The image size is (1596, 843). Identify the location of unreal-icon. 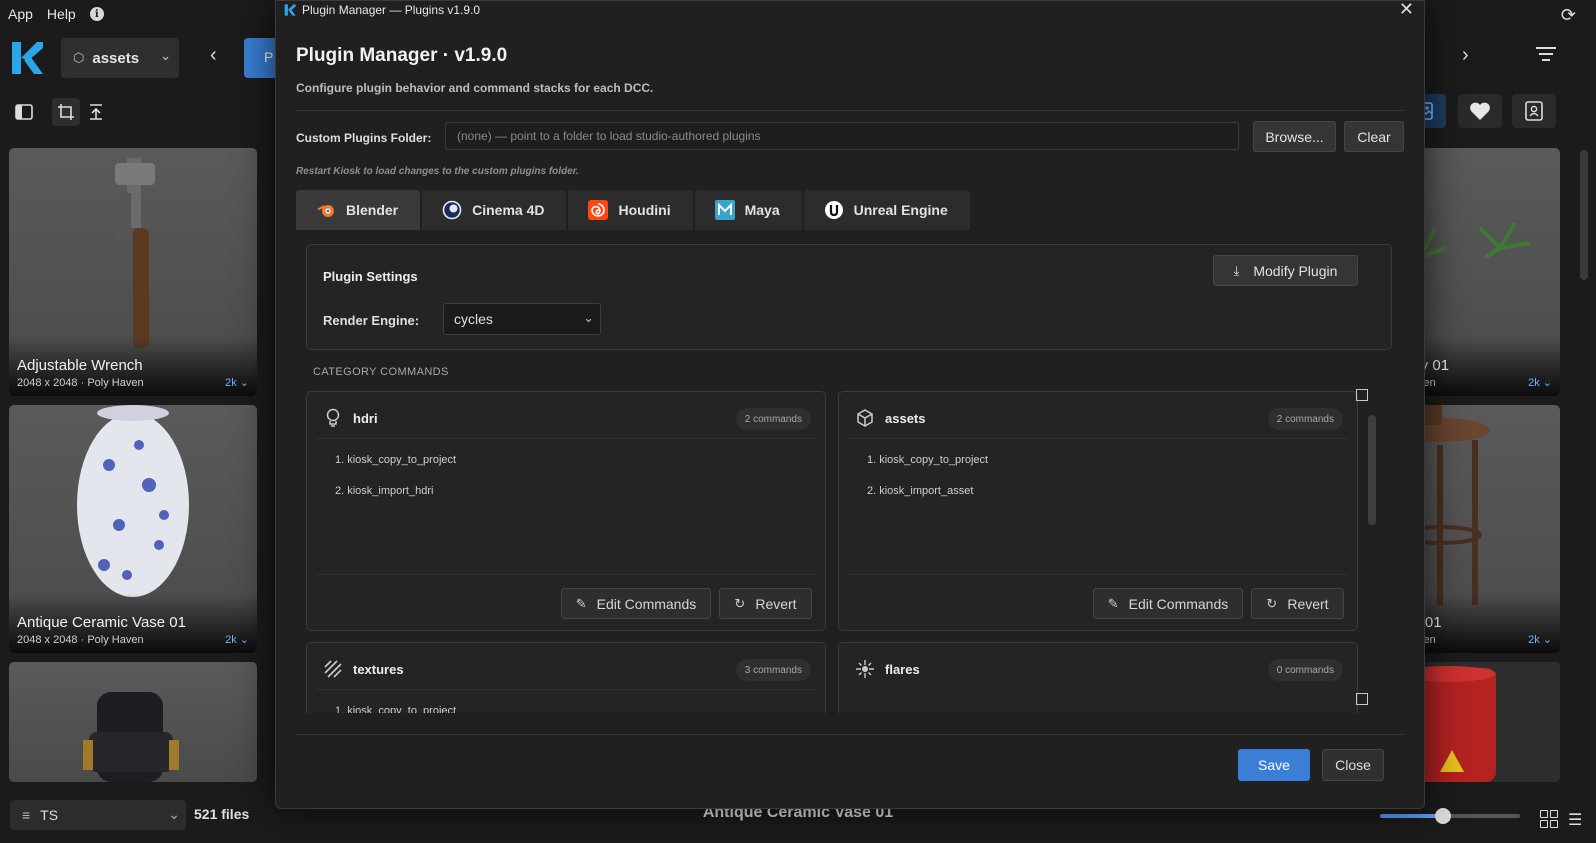
(834, 210).